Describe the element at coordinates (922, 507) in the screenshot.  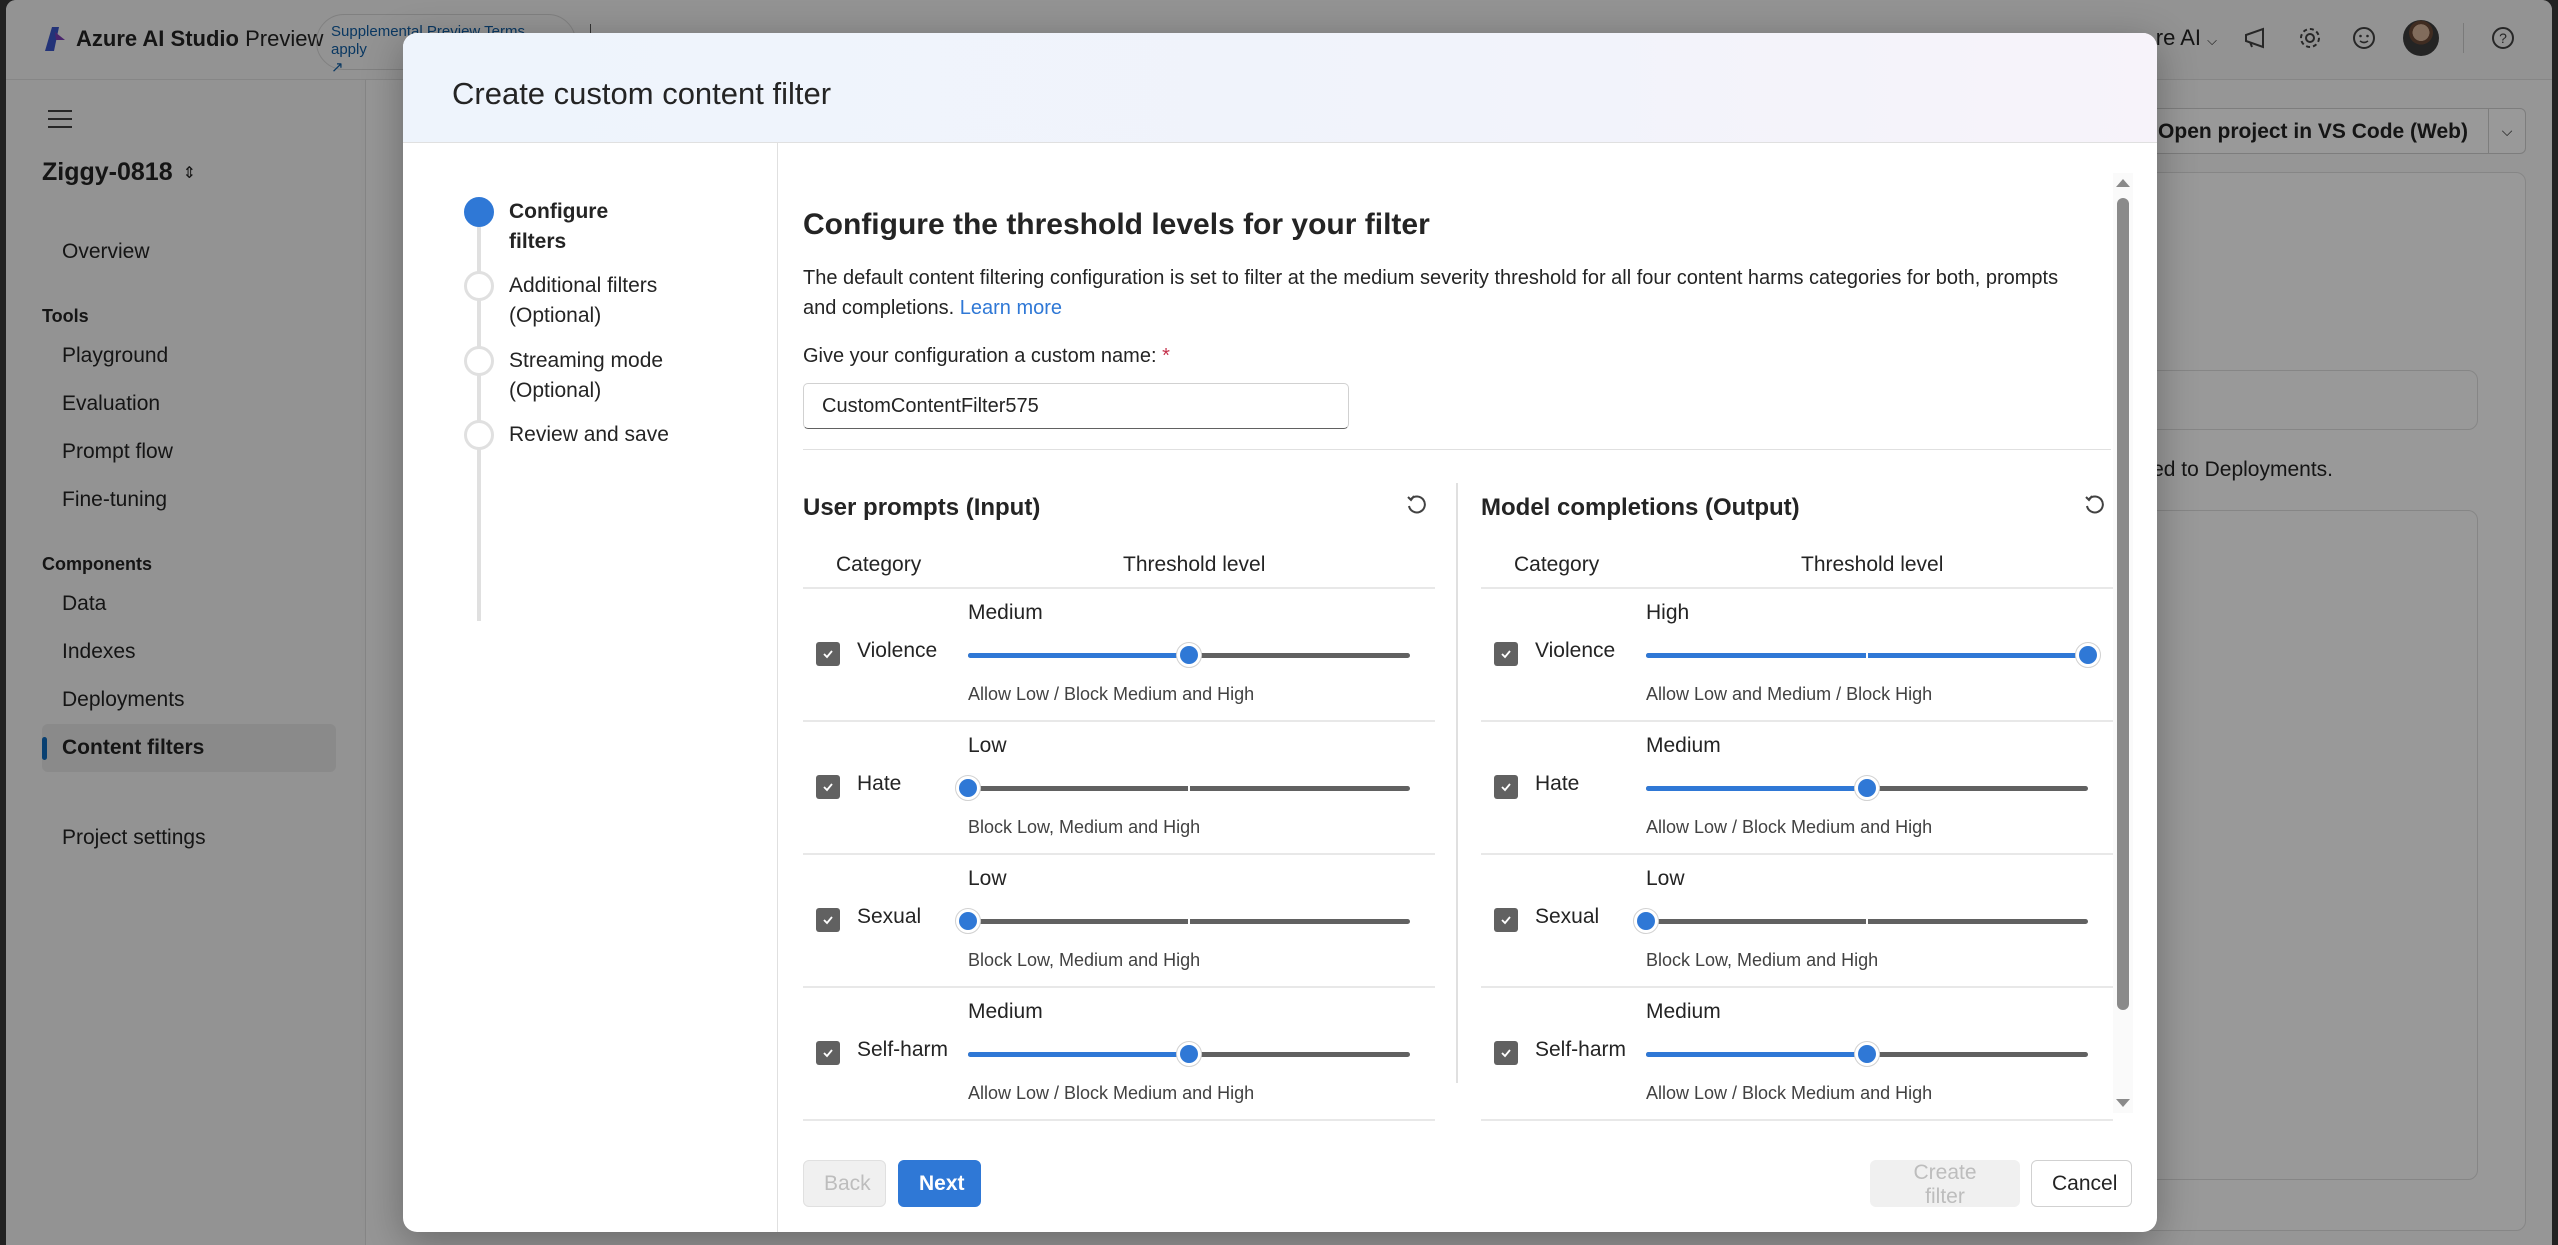
I see `panel-title: User prompts (Input)` at that location.